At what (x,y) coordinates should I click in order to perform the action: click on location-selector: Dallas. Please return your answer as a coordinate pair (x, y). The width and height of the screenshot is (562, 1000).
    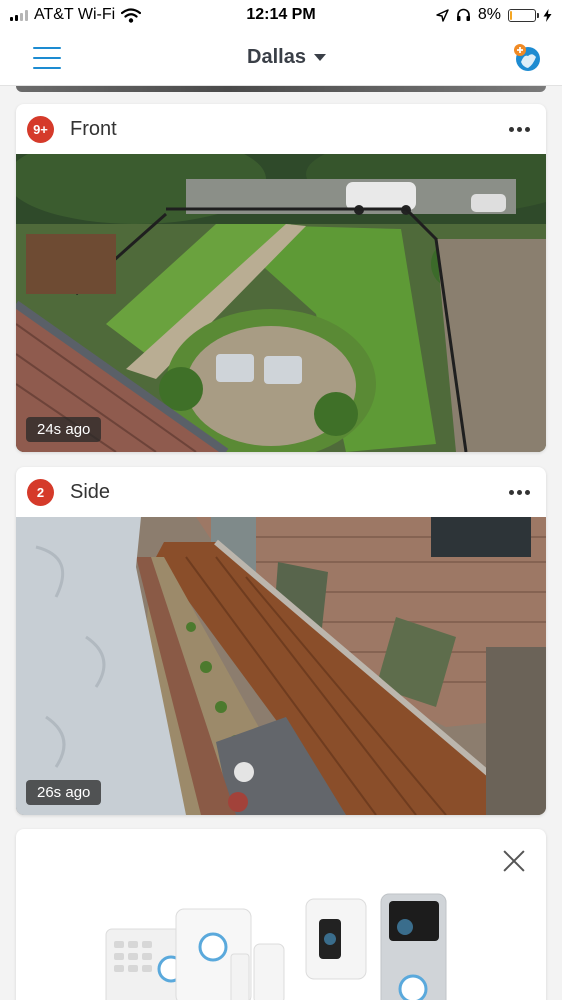
    Looking at the image, I should click on (286, 57).